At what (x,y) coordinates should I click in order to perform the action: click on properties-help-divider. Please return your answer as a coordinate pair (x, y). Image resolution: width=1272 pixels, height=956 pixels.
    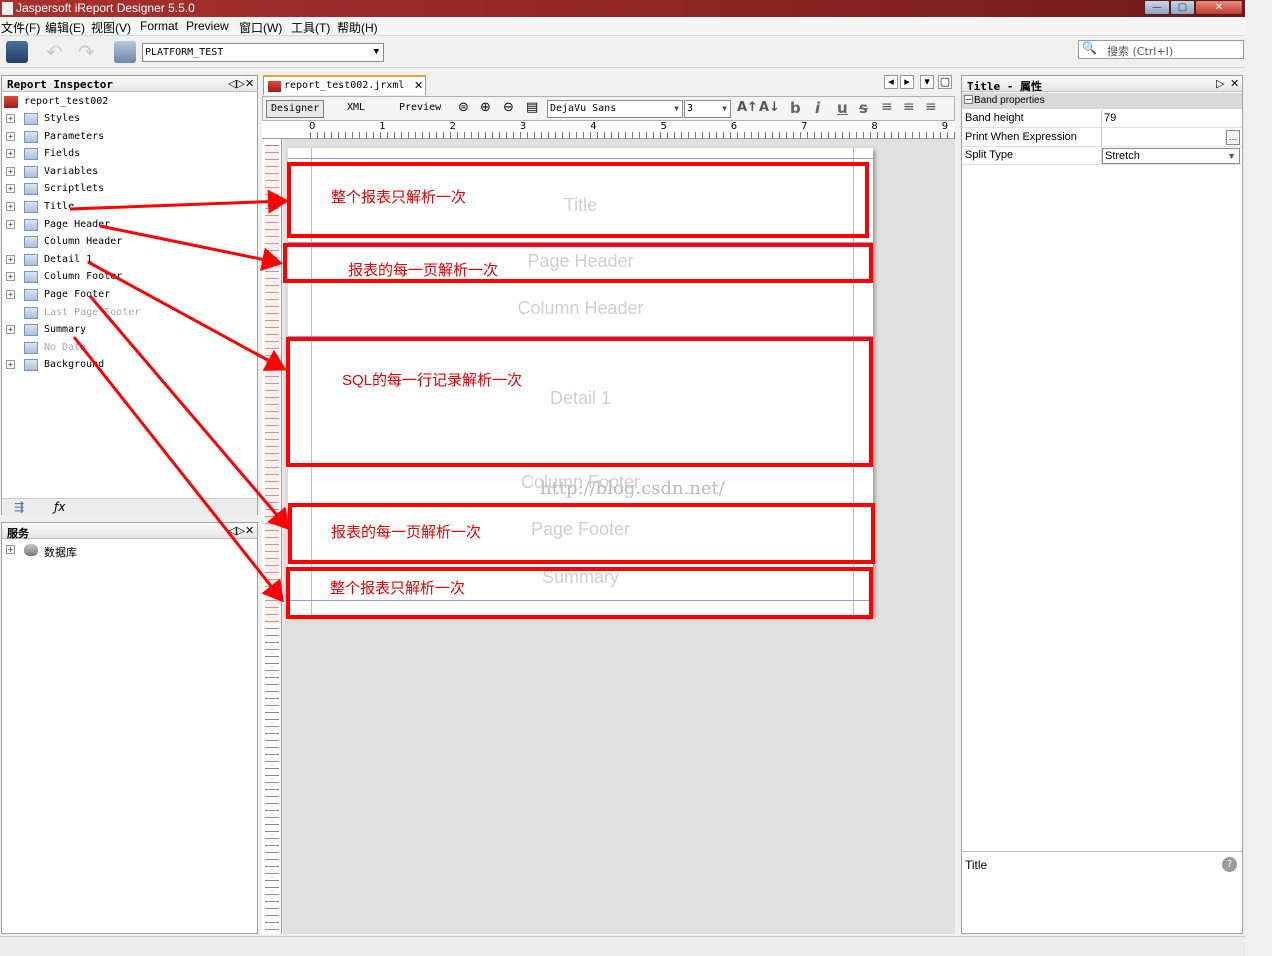
    Looking at the image, I should click on (1102, 851).